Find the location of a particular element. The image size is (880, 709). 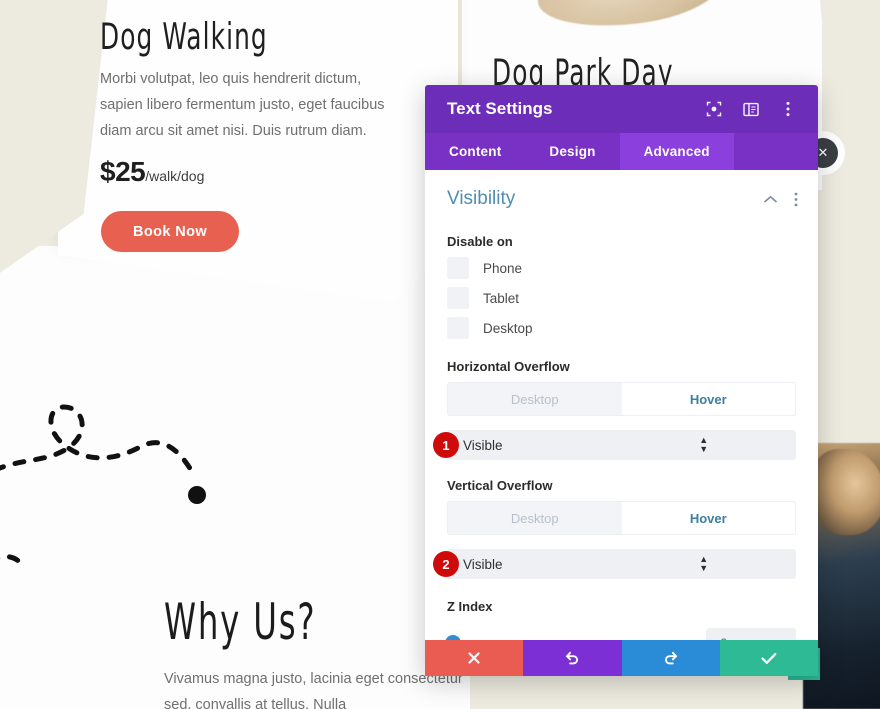

checkbox-label-desktop: Desktop is located at coordinates (508, 328).